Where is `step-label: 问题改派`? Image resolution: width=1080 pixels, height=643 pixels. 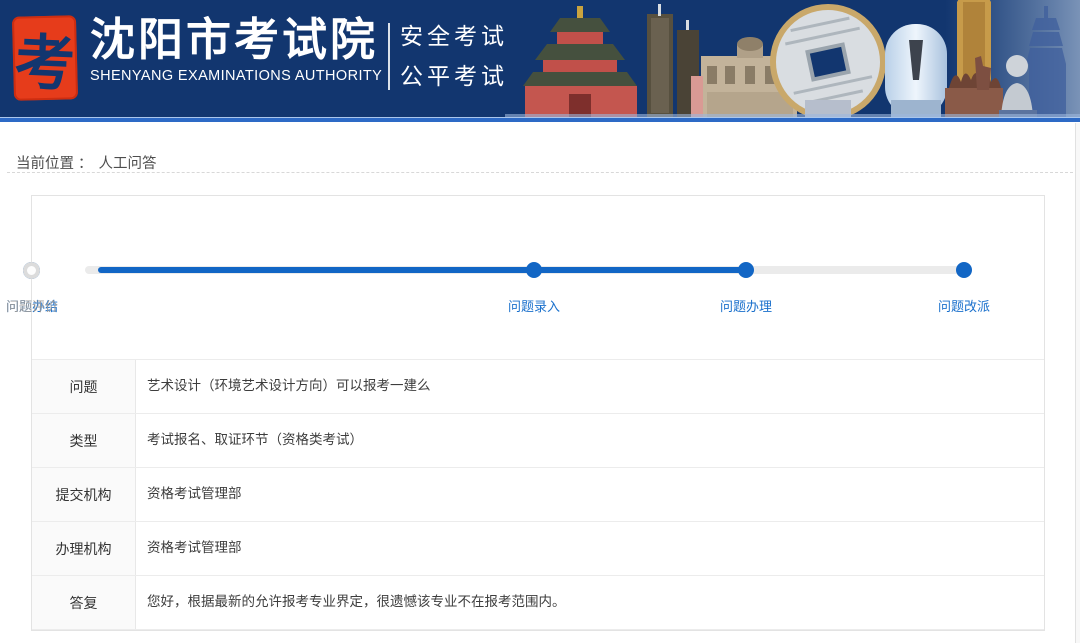
step-label: 问题改派 is located at coordinates (963, 306).